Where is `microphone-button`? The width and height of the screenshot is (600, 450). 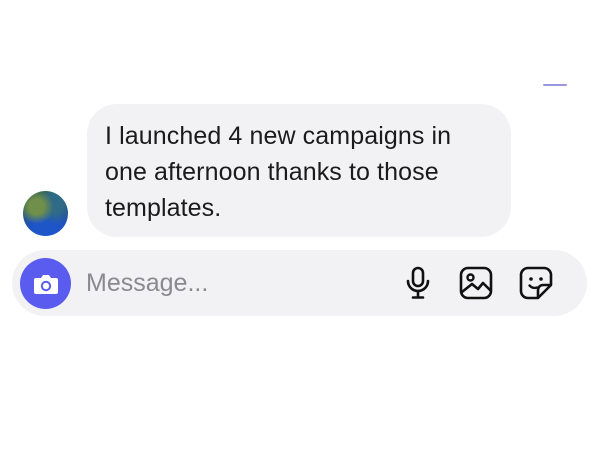
microphone-button is located at coordinates (418, 283).